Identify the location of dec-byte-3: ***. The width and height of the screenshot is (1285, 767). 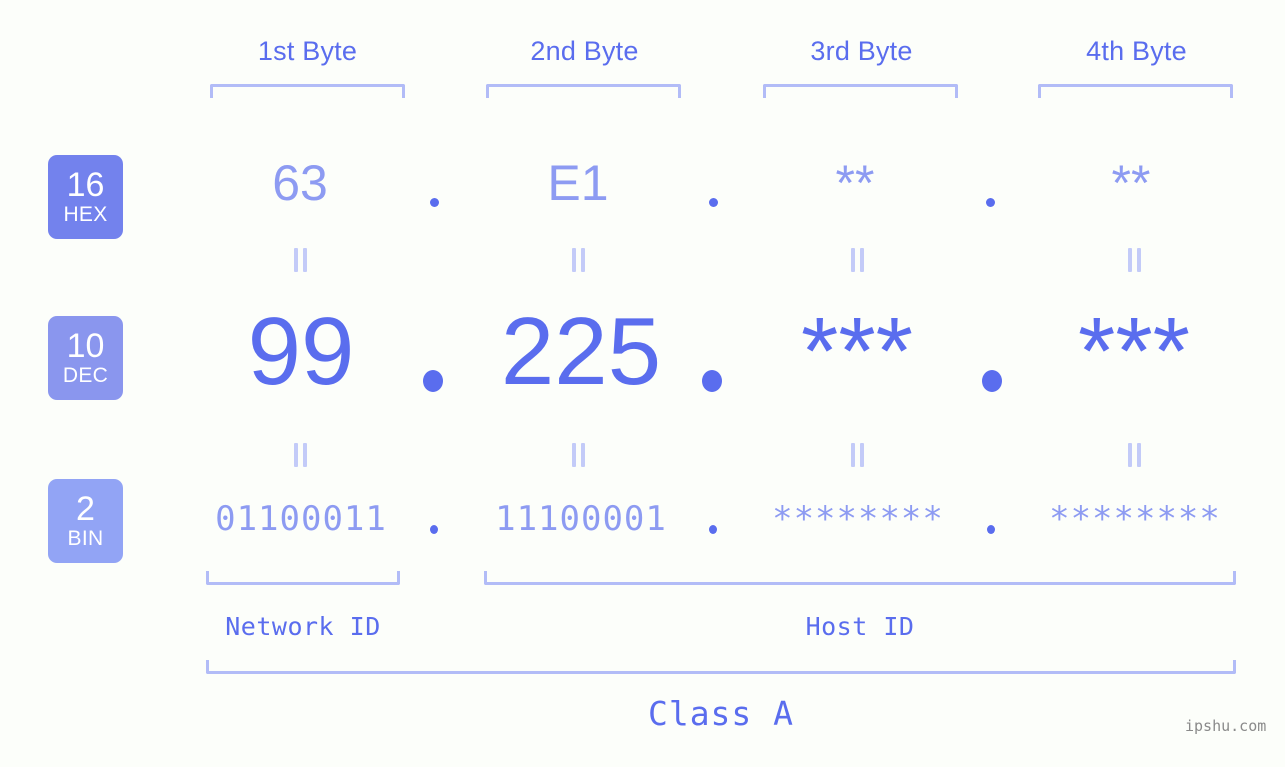
(857, 351).